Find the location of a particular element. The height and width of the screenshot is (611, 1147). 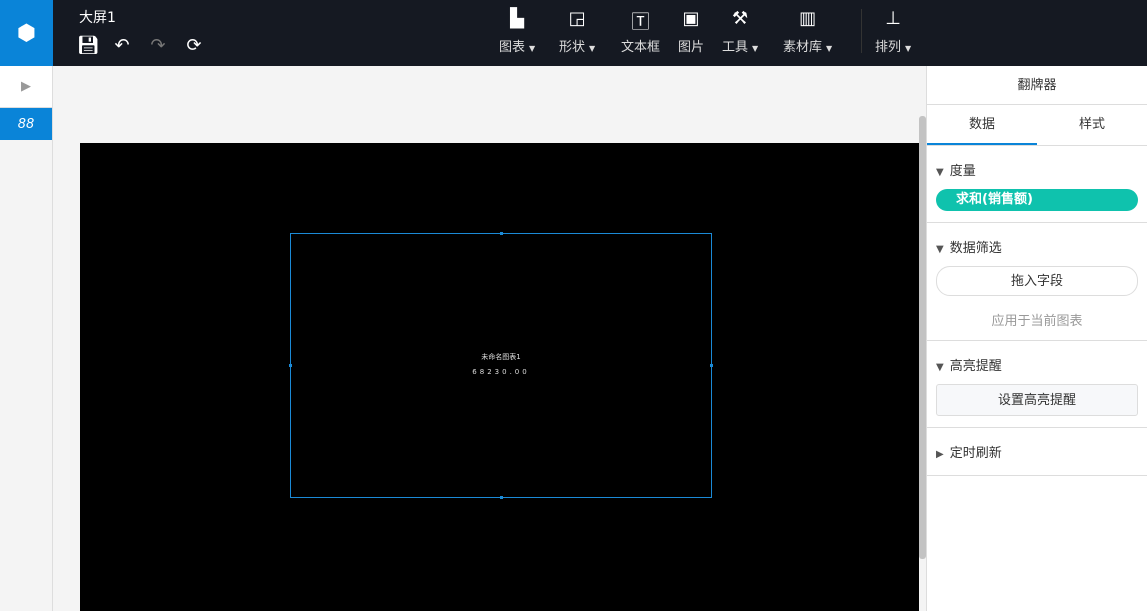

refresh-header: ▶ 定时刷新 is located at coordinates (1037, 451).